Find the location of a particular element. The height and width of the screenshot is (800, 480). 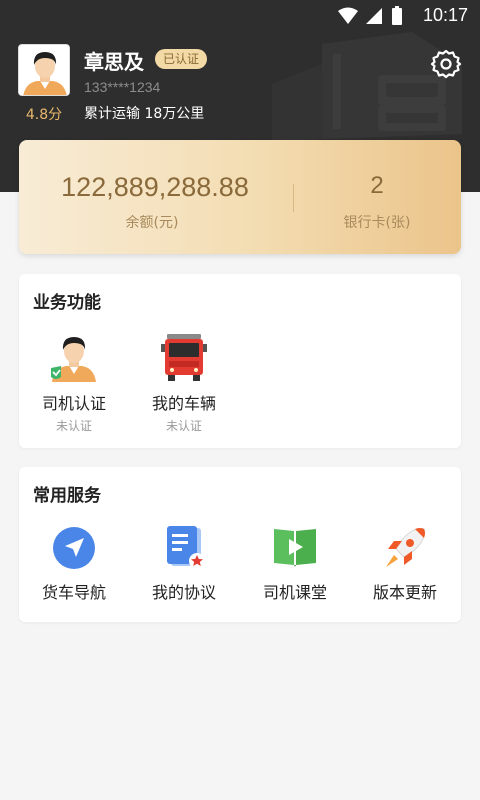

signal-icon is located at coordinates (374, 16).